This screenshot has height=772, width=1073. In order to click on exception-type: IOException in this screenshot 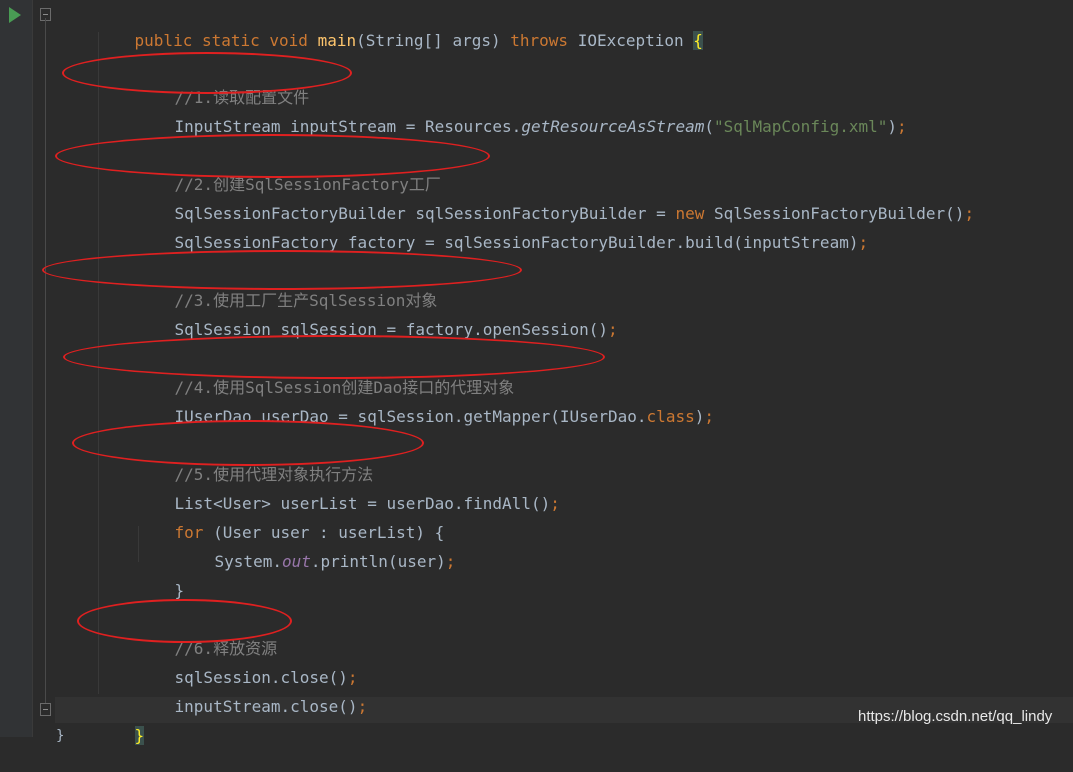, I will do `click(630, 40)`.